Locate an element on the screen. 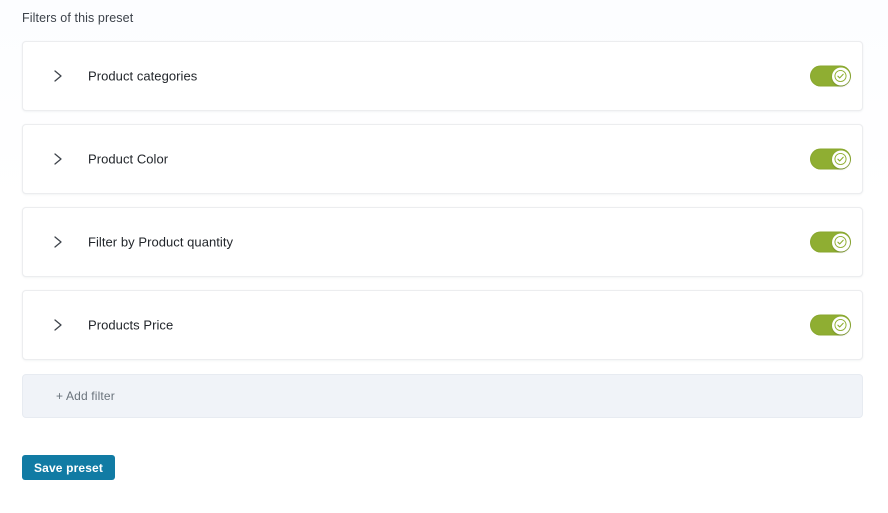 The width and height of the screenshot is (888, 513). filter-card: Products Price is located at coordinates (442, 325).